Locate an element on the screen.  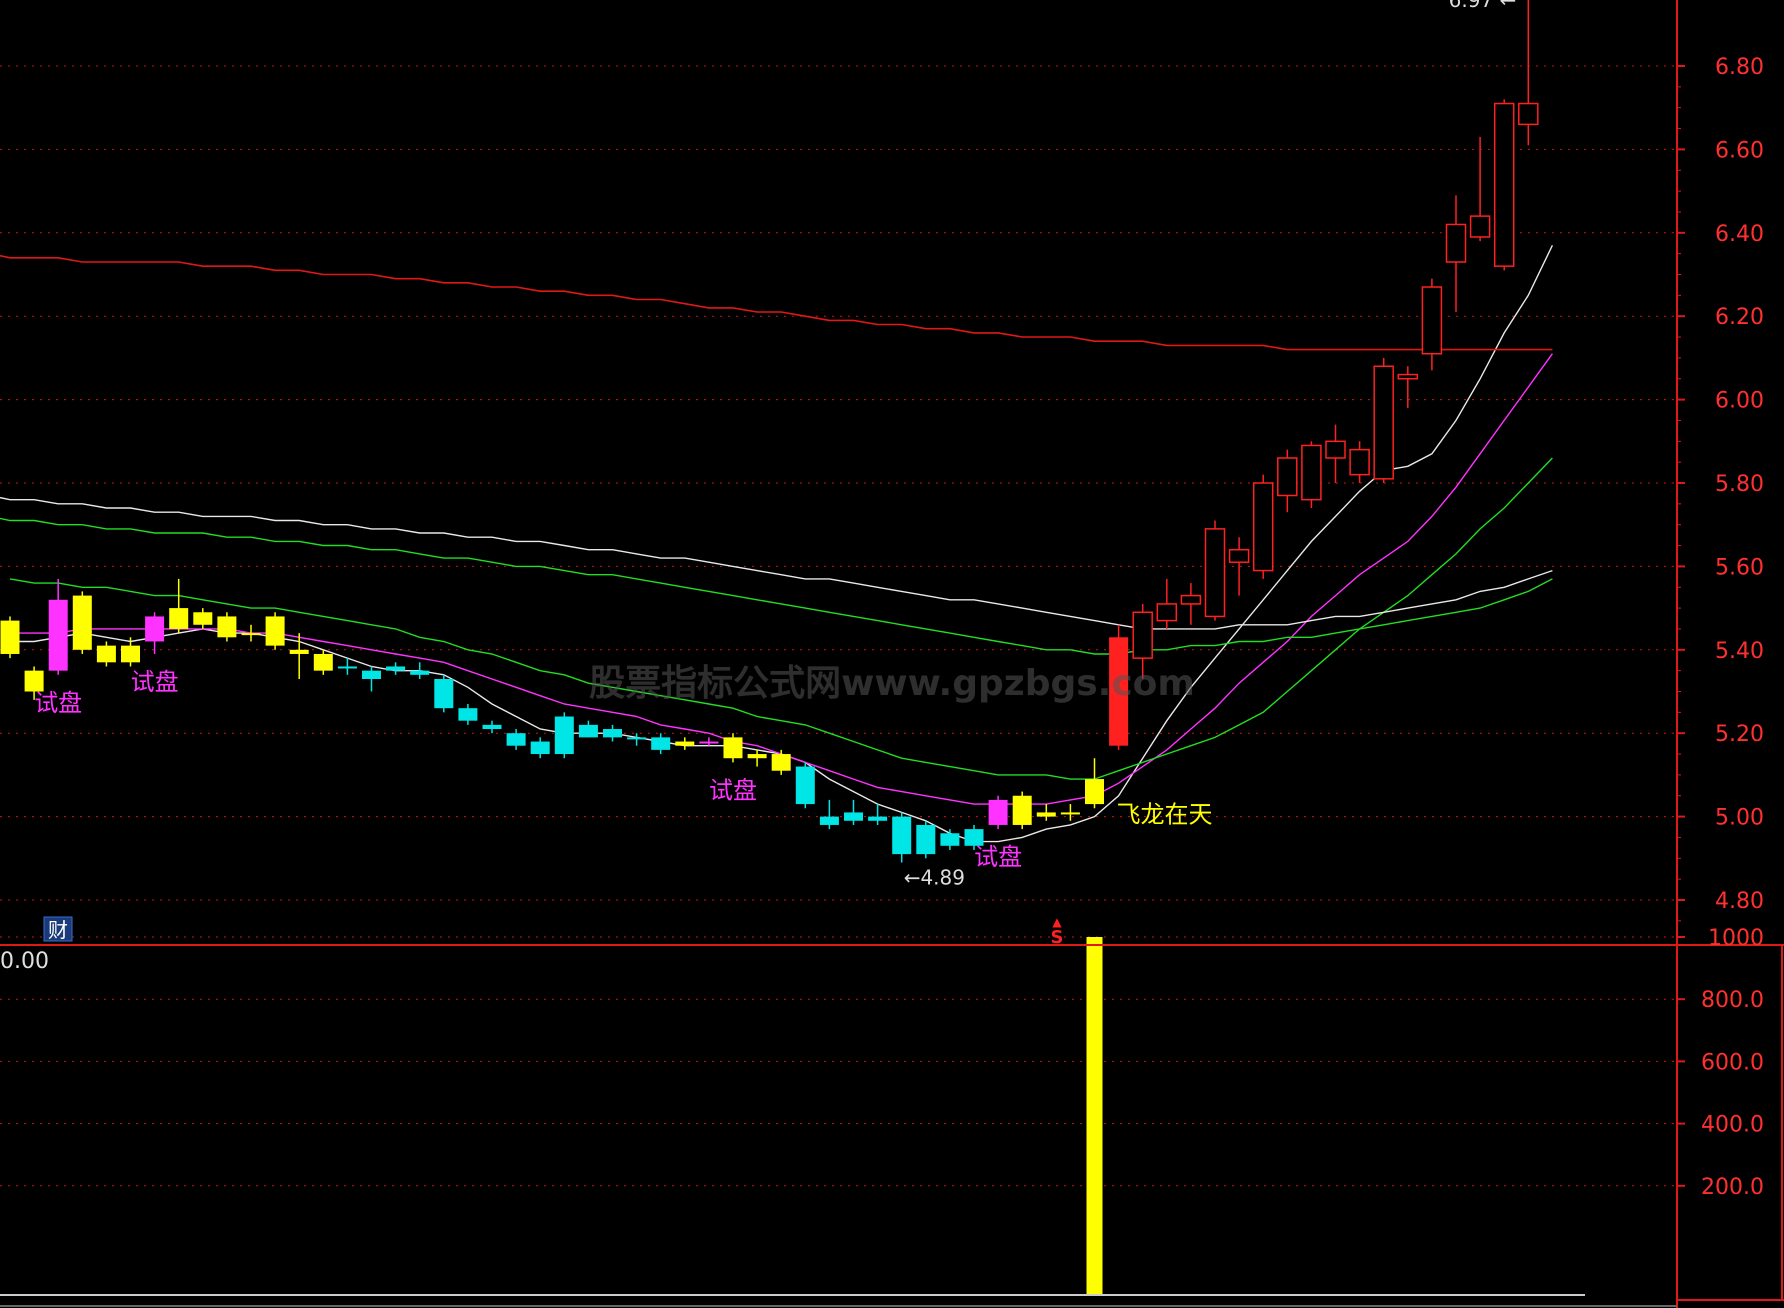
price-tick-label: 6.60 is located at coordinates (1739, 150).